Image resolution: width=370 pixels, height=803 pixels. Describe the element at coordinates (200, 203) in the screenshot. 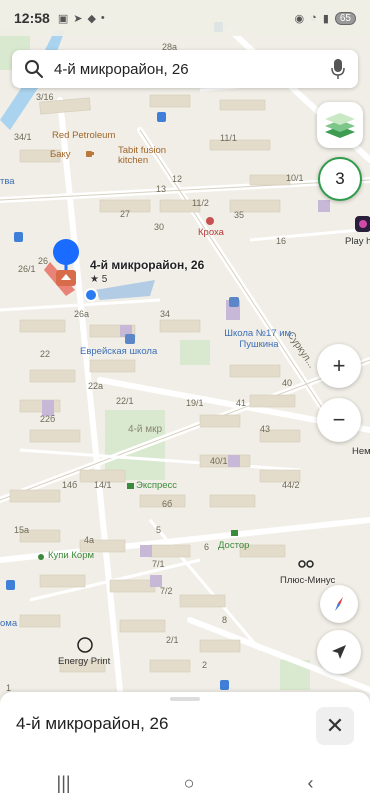

I see `house-number: 11/2` at that location.